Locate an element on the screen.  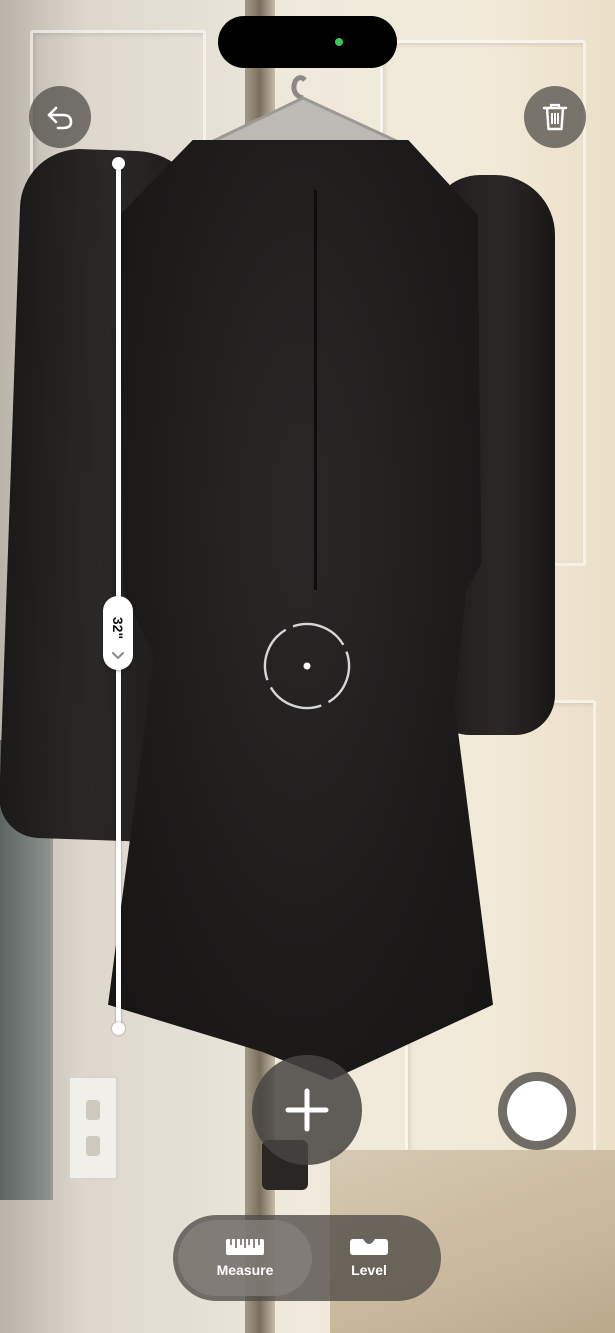
trash-icon is located at coordinates (555, 117).